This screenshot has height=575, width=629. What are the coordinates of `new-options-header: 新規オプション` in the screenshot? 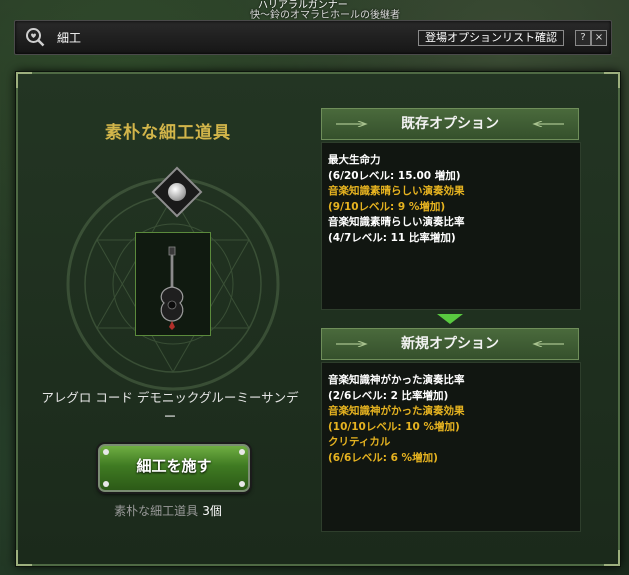 It's located at (450, 344).